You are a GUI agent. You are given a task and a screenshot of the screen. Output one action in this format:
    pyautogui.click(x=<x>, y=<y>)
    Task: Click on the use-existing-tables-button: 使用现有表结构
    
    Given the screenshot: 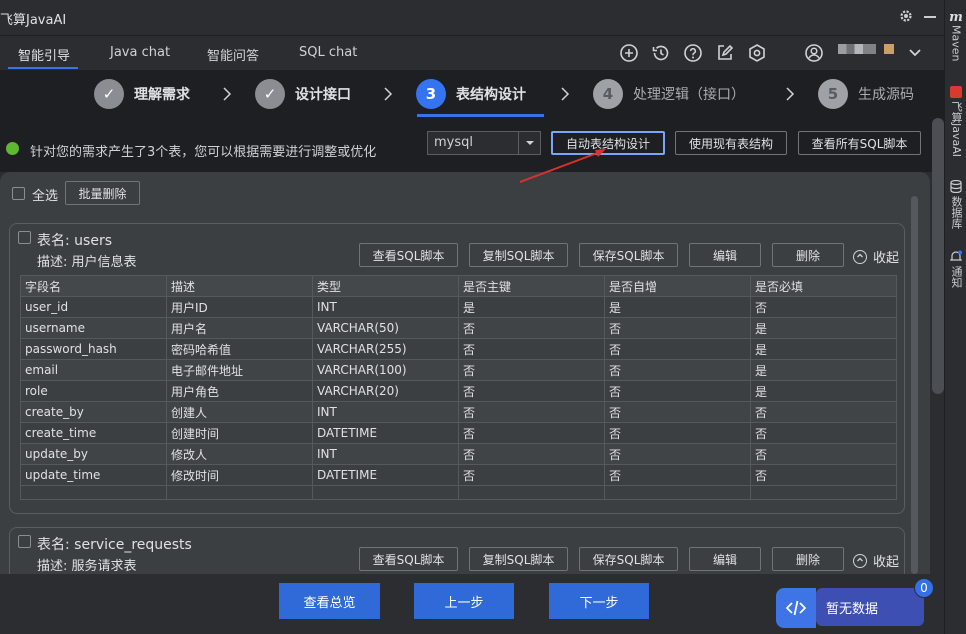 What is the action you would take?
    pyautogui.click(x=731, y=143)
    